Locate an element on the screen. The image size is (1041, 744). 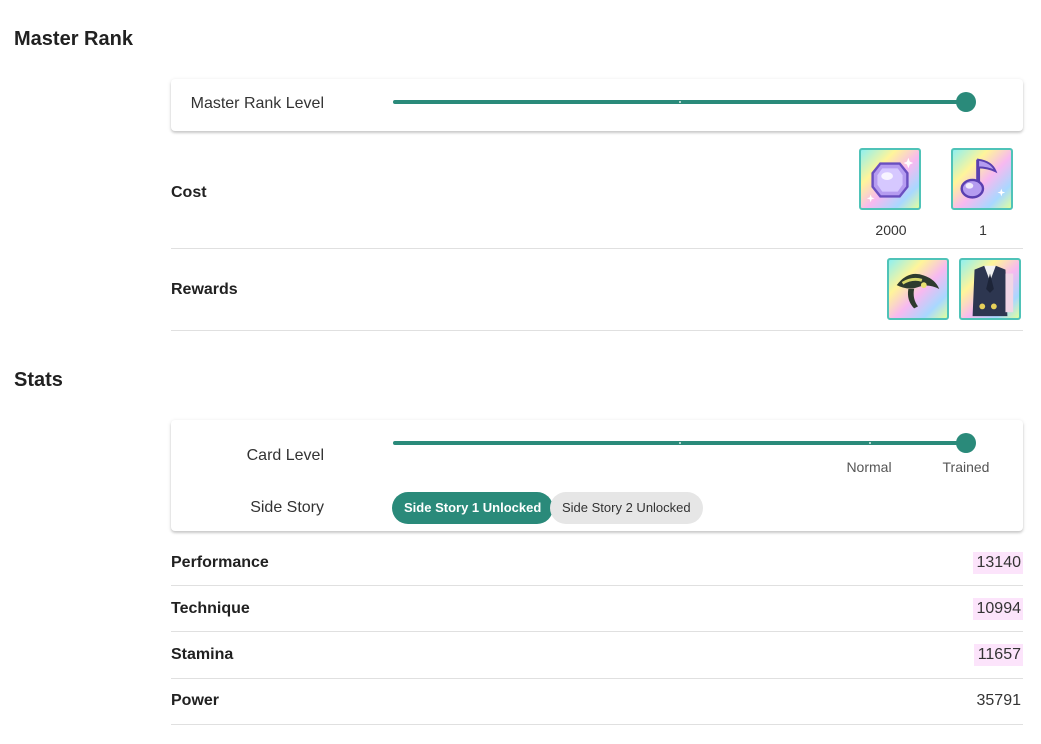
stat-label: Technique is located at coordinates (210, 608).